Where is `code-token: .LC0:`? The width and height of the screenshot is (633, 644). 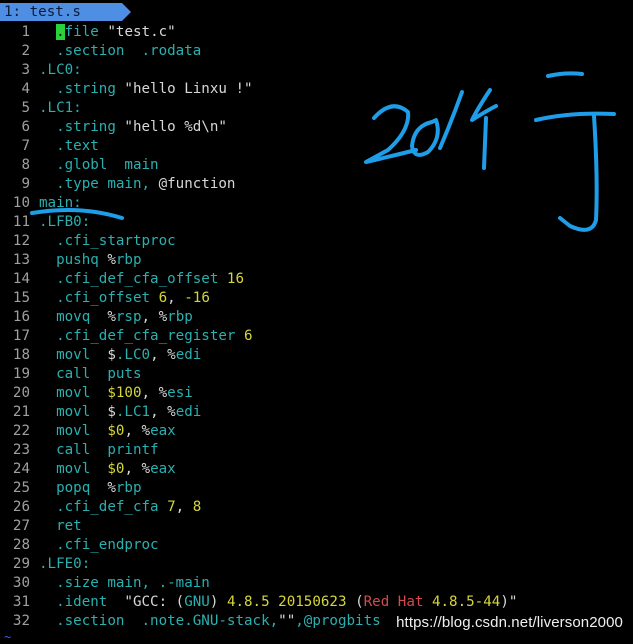 code-token: .LC0: is located at coordinates (60, 70).